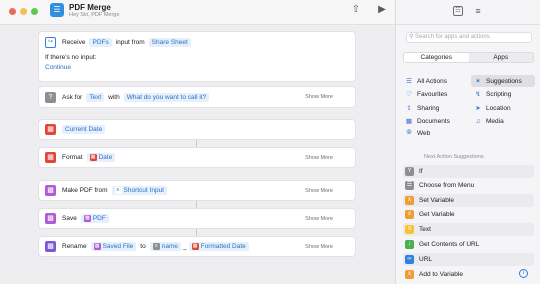 Image resolution: width=540 pixels, height=284 pixels. What do you see at coordinates (409, 94) in the screenshot?
I see `heart-icon: ♡` at bounding box center [409, 94].